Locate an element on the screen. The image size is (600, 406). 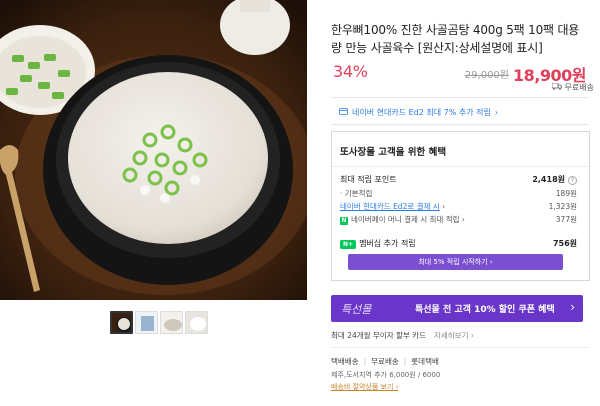
discount-rate: 34% is located at coordinates (350, 71).